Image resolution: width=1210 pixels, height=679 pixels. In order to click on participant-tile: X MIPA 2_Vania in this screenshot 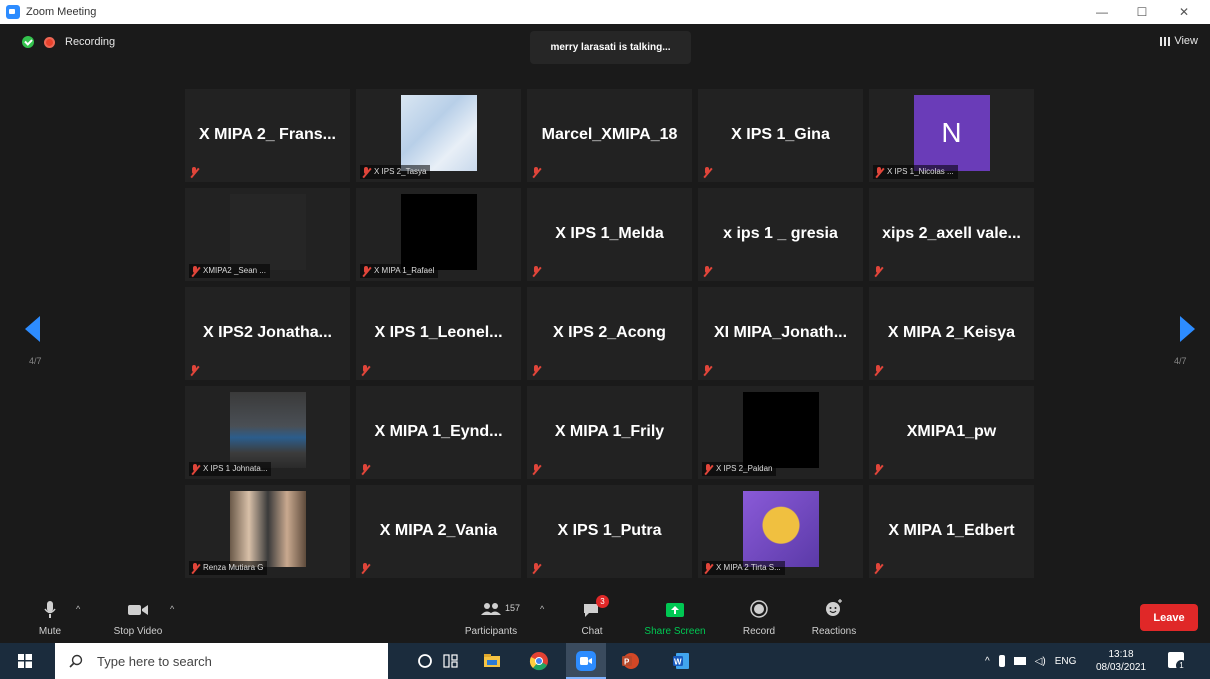, I will do `click(438, 531)`.